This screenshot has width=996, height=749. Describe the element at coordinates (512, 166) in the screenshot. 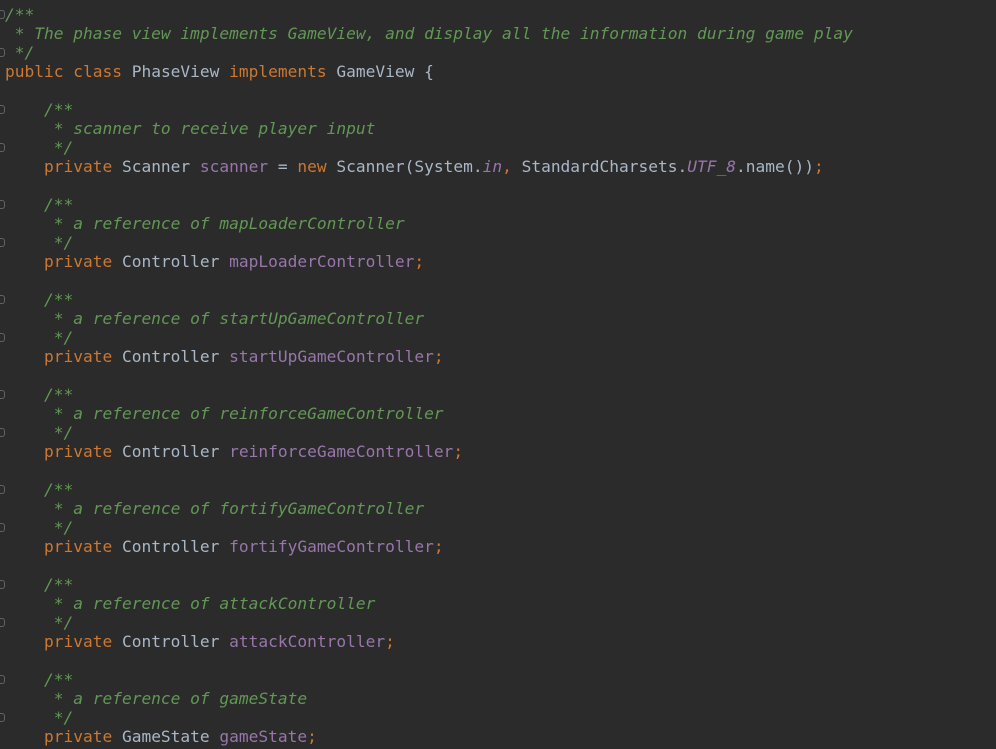

I see `code-token-punct: ,` at that location.